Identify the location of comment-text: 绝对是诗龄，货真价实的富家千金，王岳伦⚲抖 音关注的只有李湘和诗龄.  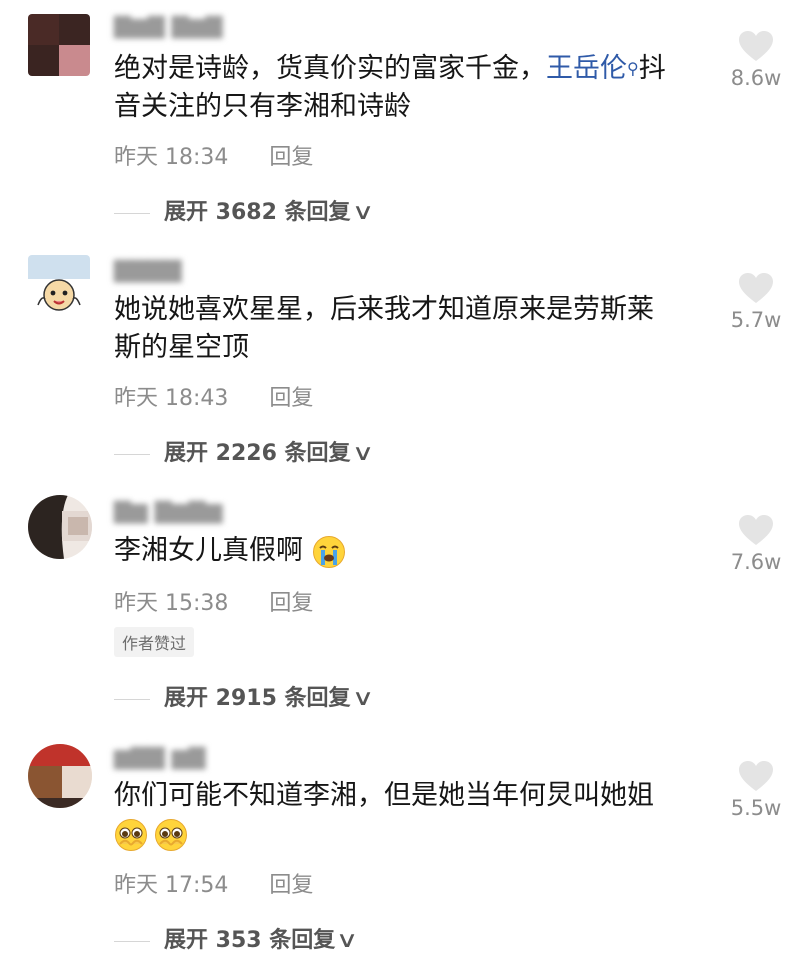
(390, 87).